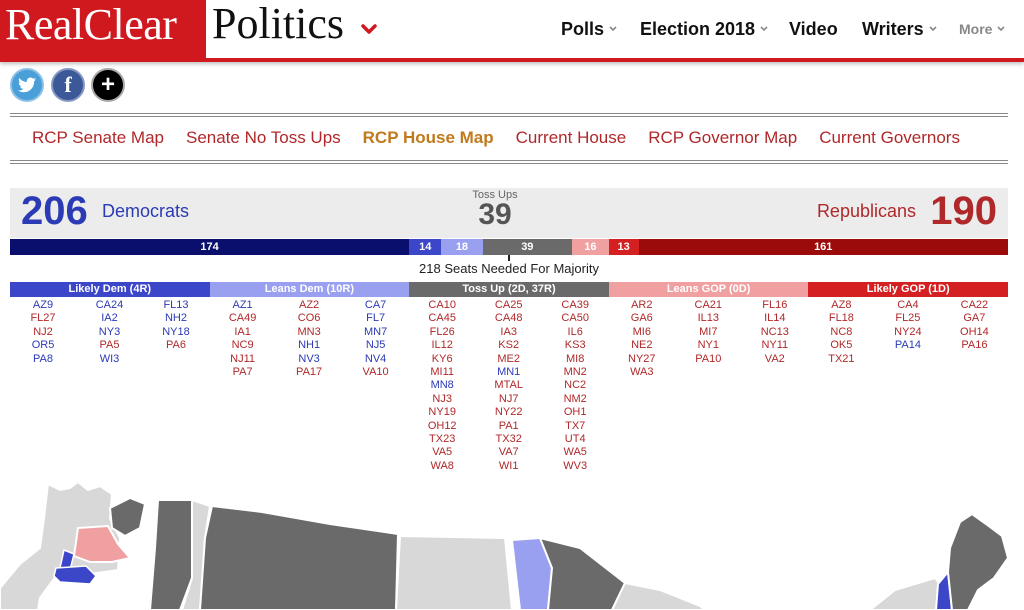  What do you see at coordinates (982, 29) in the screenshot?
I see `nav-more: More` at bounding box center [982, 29].